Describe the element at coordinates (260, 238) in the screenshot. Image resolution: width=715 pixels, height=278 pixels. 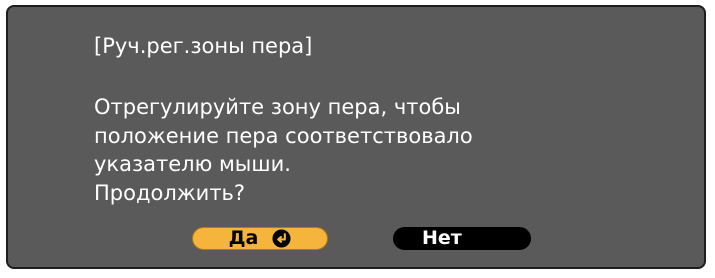
I see `yes-button: Да` at that location.